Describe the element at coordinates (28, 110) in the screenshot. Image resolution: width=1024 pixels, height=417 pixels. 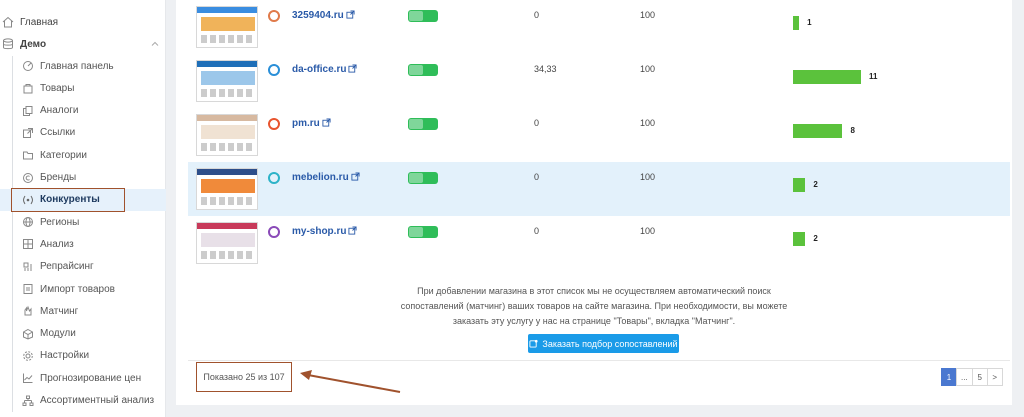
I see `copy-icon` at that location.